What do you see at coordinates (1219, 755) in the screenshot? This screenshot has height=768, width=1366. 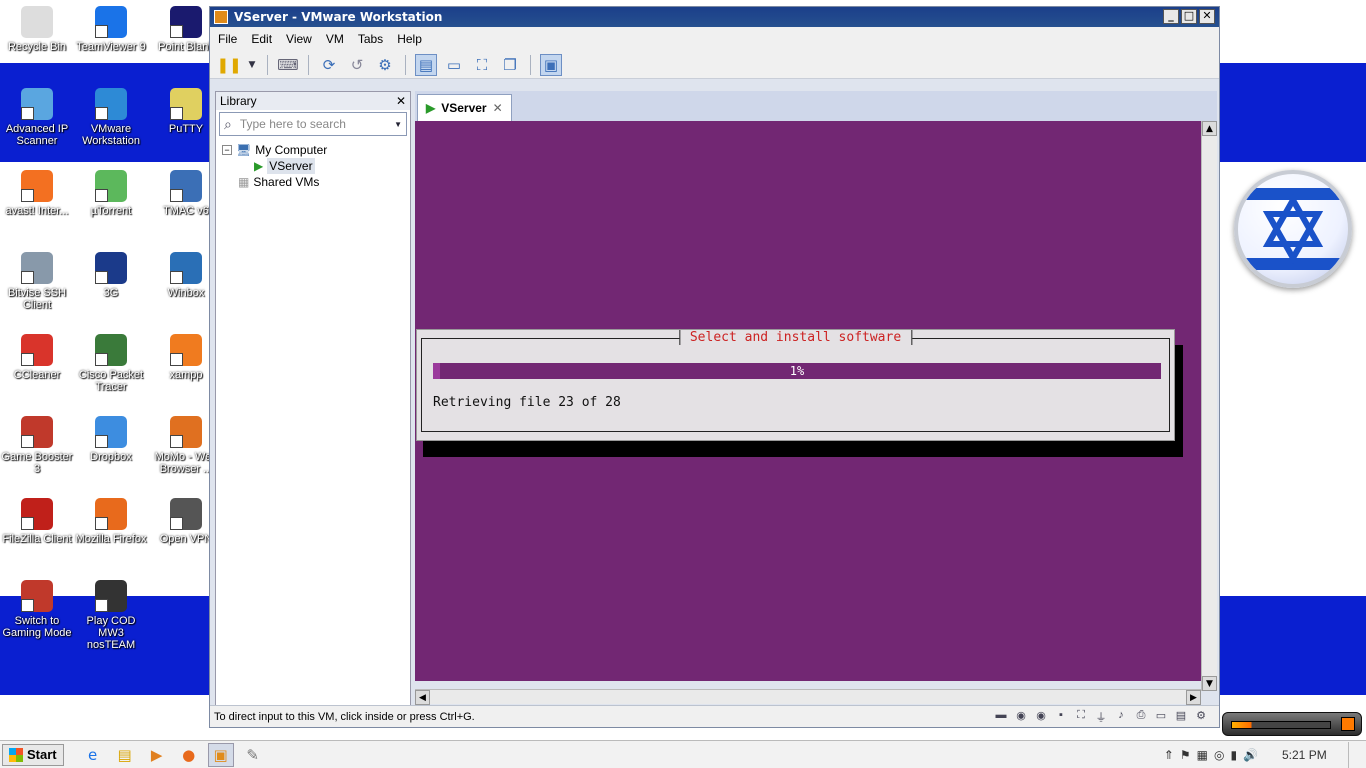 I see `tray-app-icon: ◎` at bounding box center [1219, 755].